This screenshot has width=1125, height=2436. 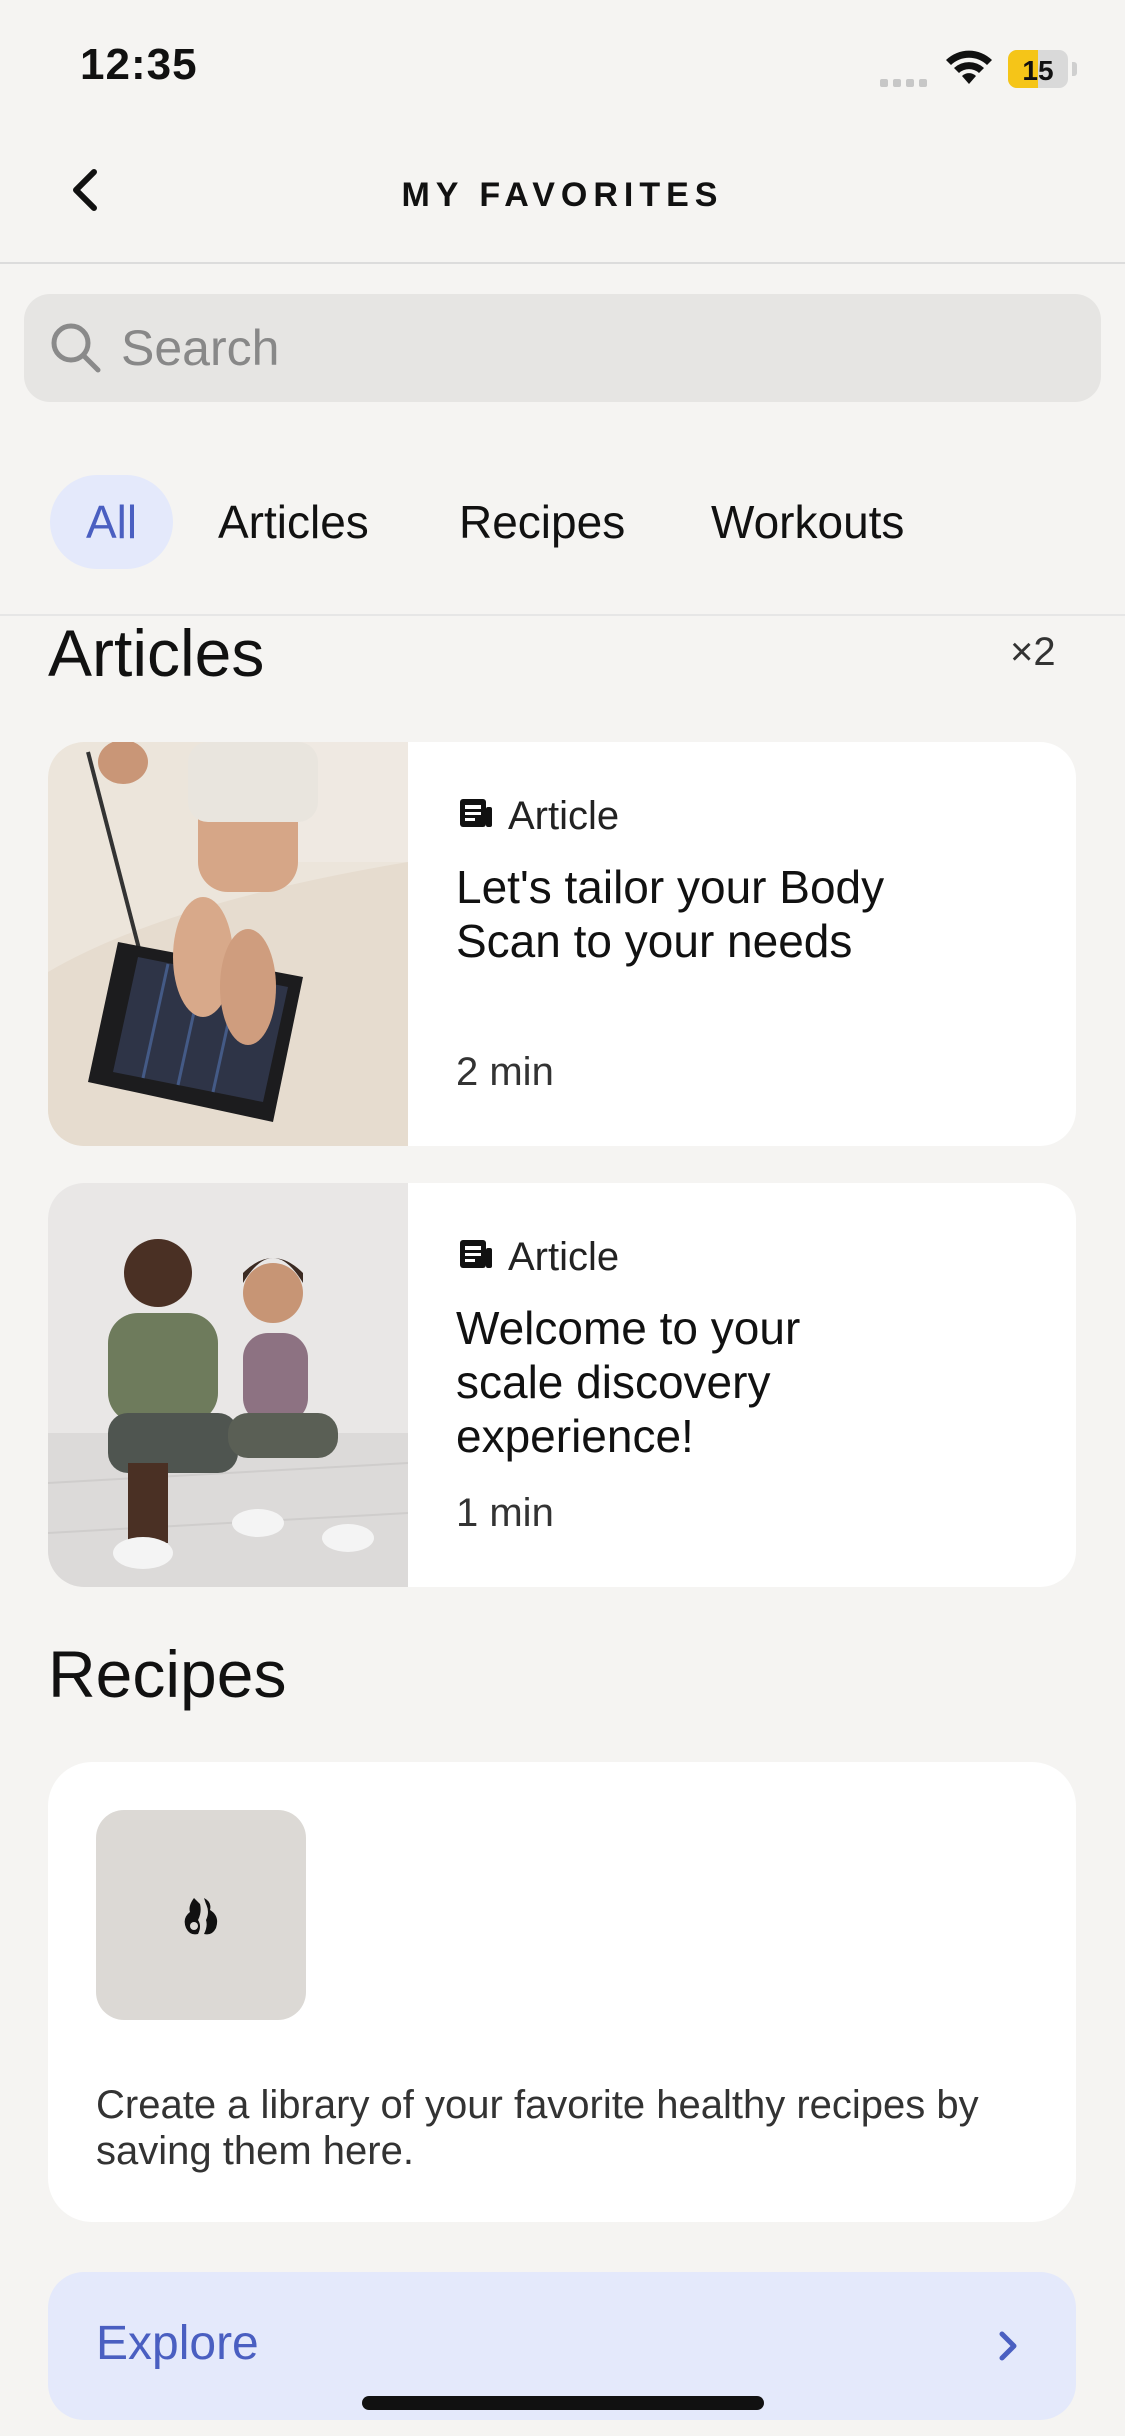 What do you see at coordinates (228, 944) in the screenshot?
I see `body-scan-scale-image` at bounding box center [228, 944].